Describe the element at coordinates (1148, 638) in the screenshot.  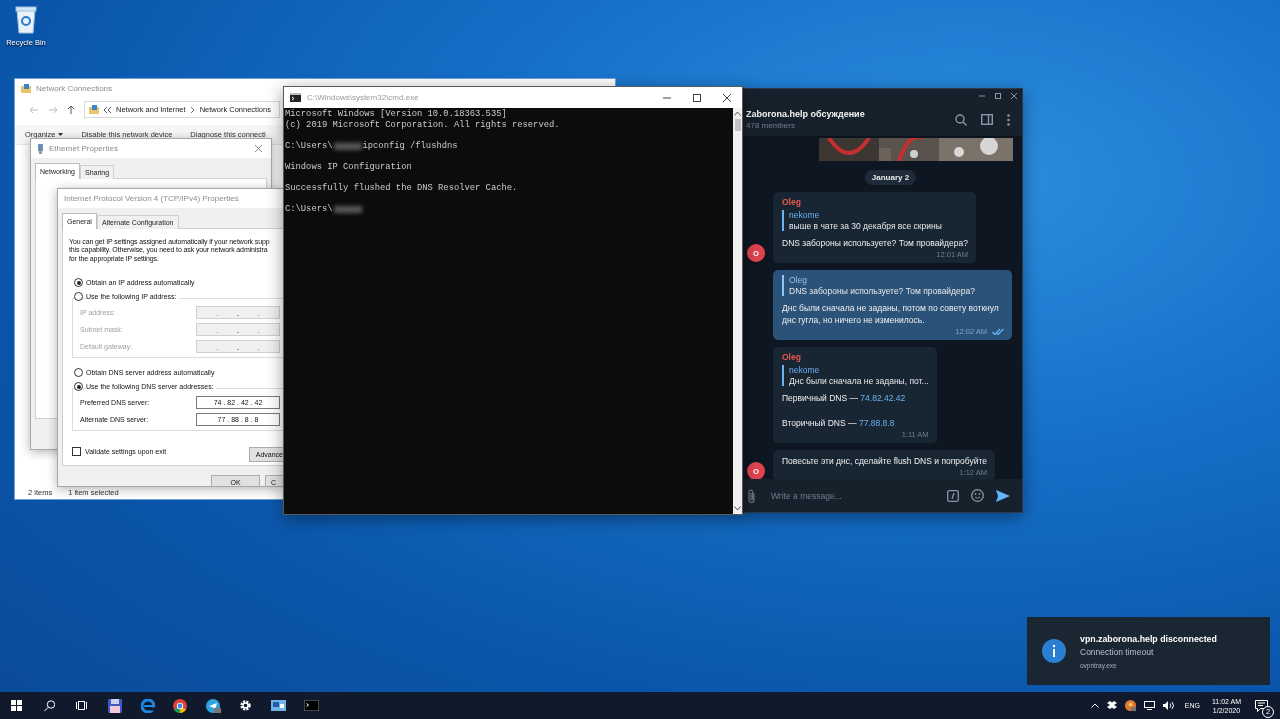
I see `notification-title: vpn.zaborona.help disconnected` at that location.